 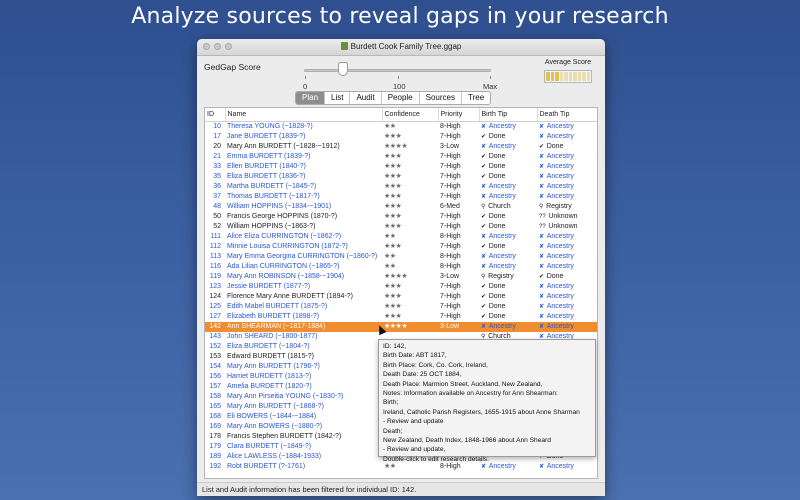 I want to click on cell-name: Amelia BURDETT (1820-?), so click(x=269, y=386).